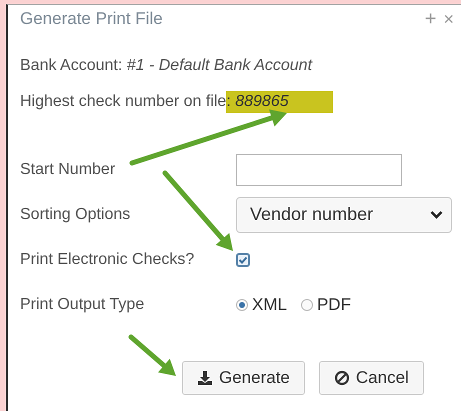 Image resolution: width=461 pixels, height=411 pixels. I want to click on bank-account-text: Bank Account: #1 - Default Bank Account, so click(167, 66).